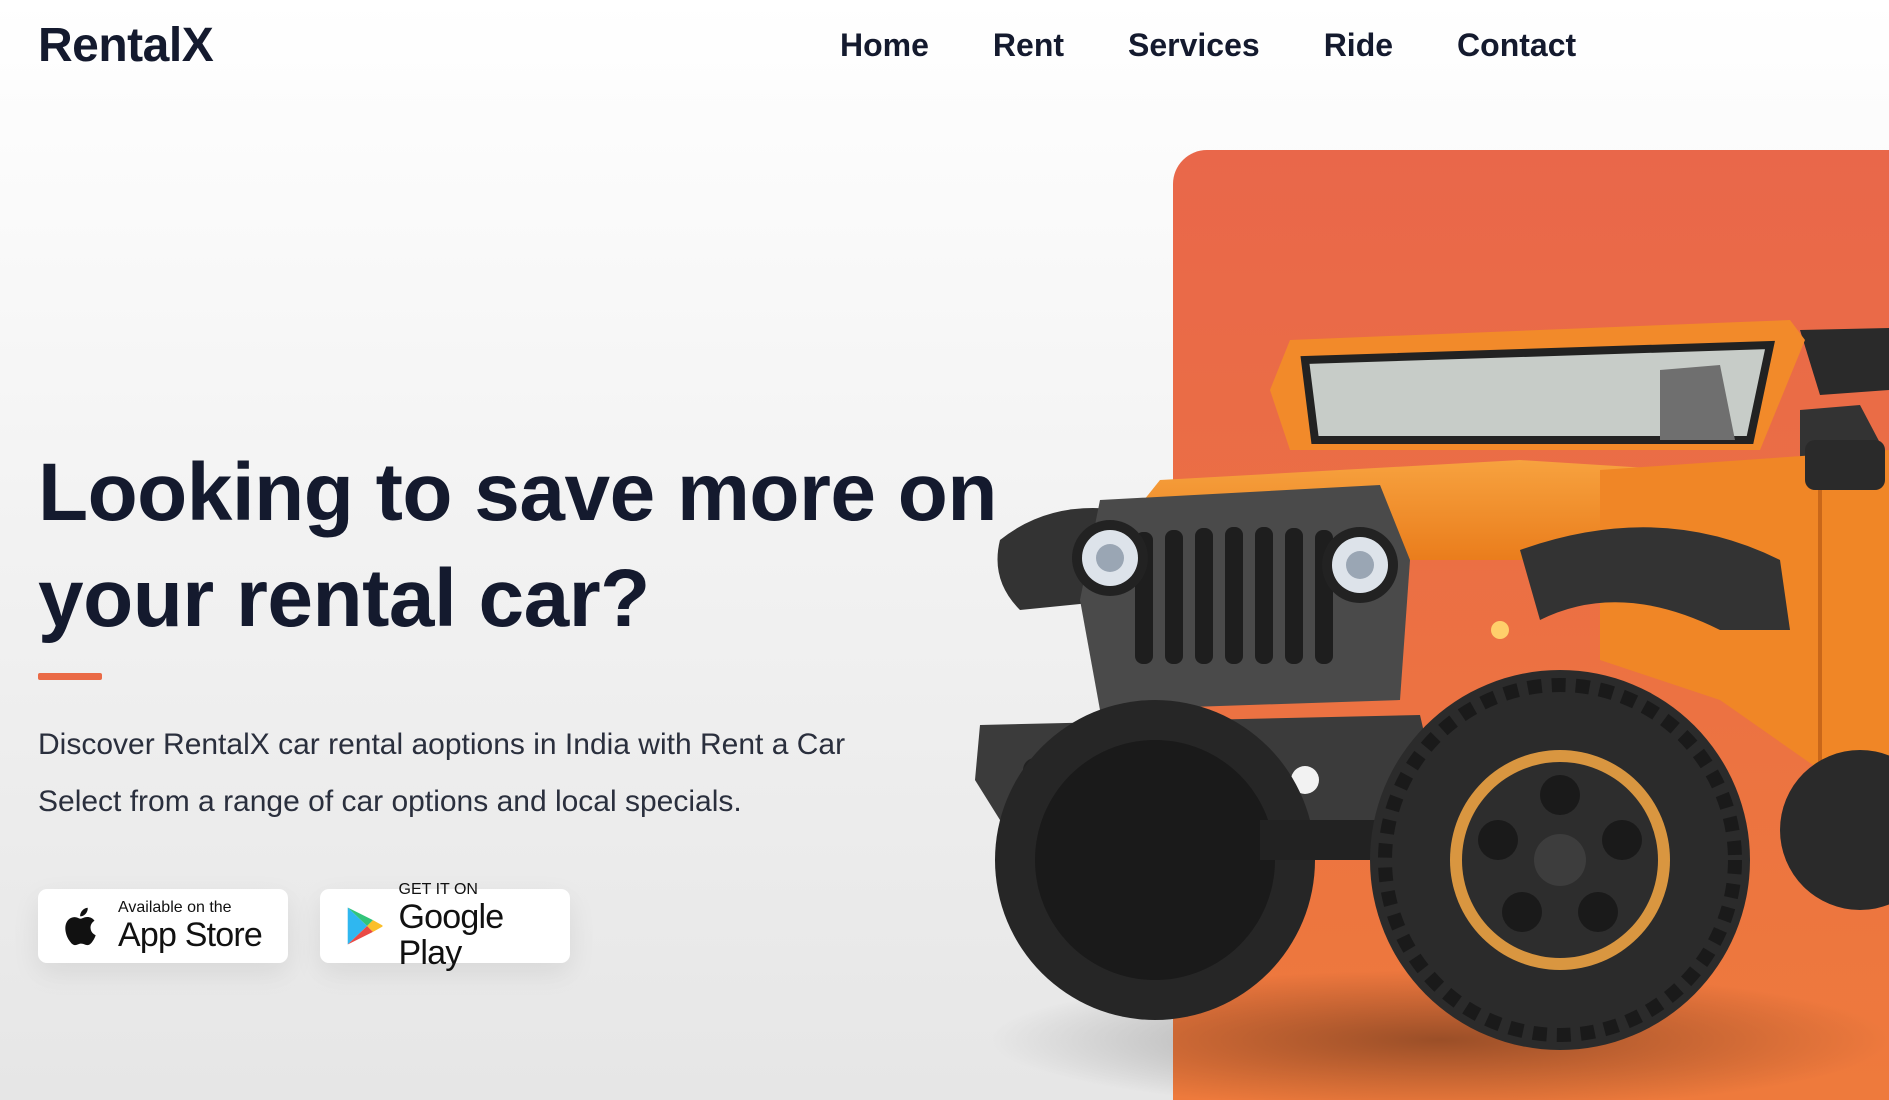  Describe the element at coordinates (1194, 45) in the screenshot. I see `nav-item-services: Services` at that location.